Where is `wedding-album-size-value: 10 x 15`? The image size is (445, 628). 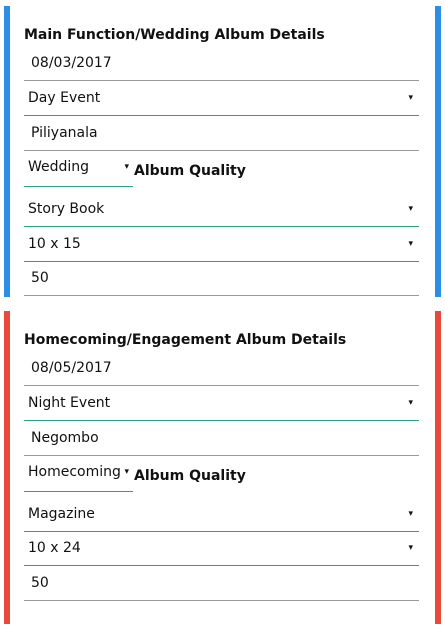
wedding-album-size-value: 10 x 15 is located at coordinates (54, 244).